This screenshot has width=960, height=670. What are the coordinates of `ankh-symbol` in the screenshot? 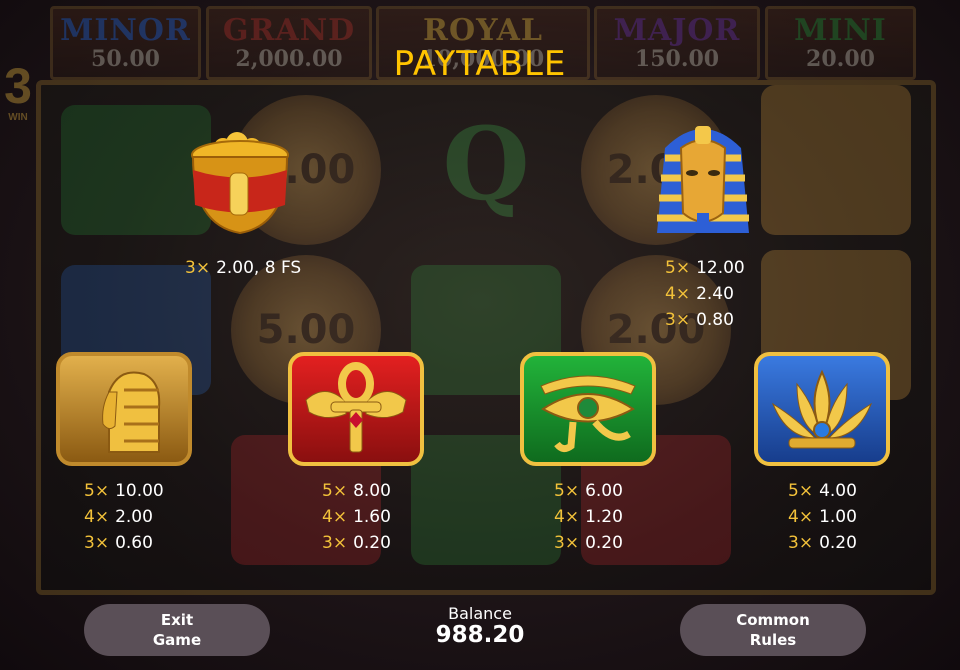 It's located at (356, 409).